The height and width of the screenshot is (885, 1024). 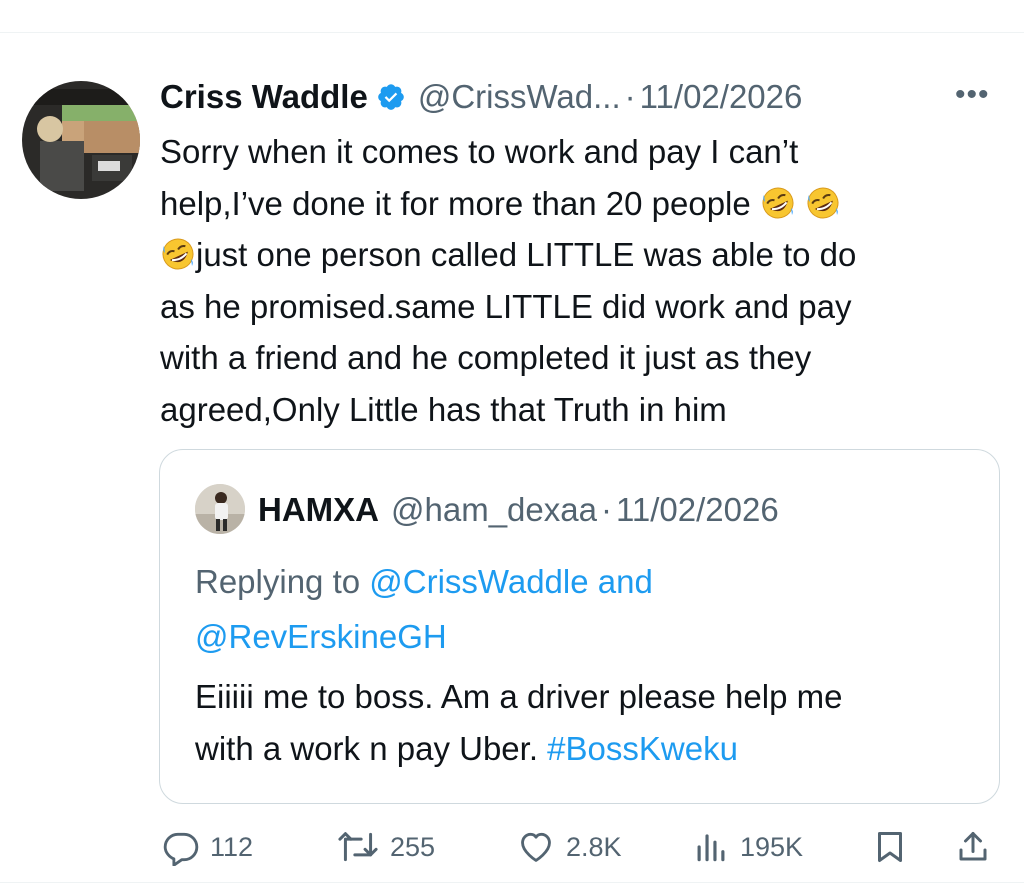 What do you see at coordinates (391, 97) in the screenshot?
I see `verified-badge-icon` at bounding box center [391, 97].